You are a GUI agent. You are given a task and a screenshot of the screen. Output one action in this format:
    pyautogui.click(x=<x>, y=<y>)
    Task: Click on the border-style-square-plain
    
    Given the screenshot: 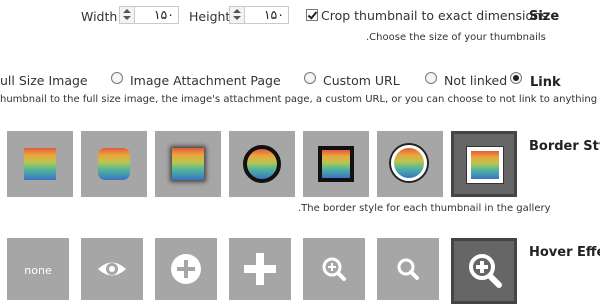 What is the action you would take?
    pyautogui.click(x=40, y=164)
    